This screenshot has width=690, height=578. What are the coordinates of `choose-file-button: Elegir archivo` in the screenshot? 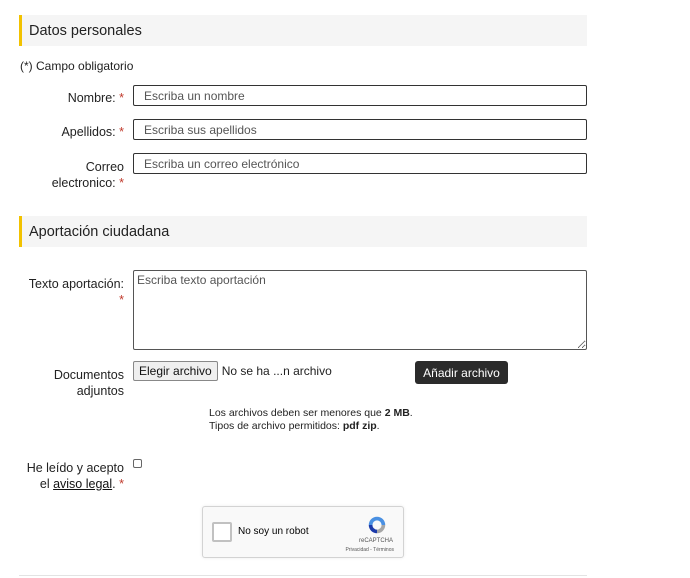 It's located at (175, 371).